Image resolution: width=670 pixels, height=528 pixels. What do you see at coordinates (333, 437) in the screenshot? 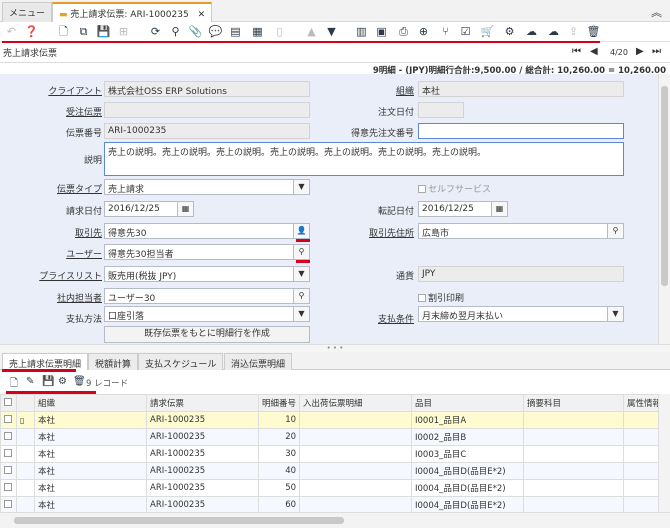
I see `table-row: 本社 ARI-1000235 20 I0002_品目B` at bounding box center [333, 437].